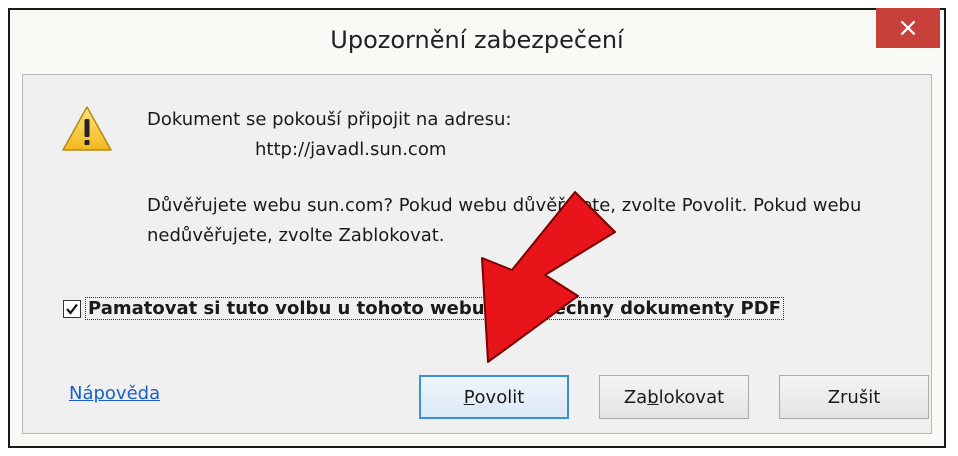 The width and height of the screenshot is (958, 456). I want to click on warning-icon, so click(87, 128).